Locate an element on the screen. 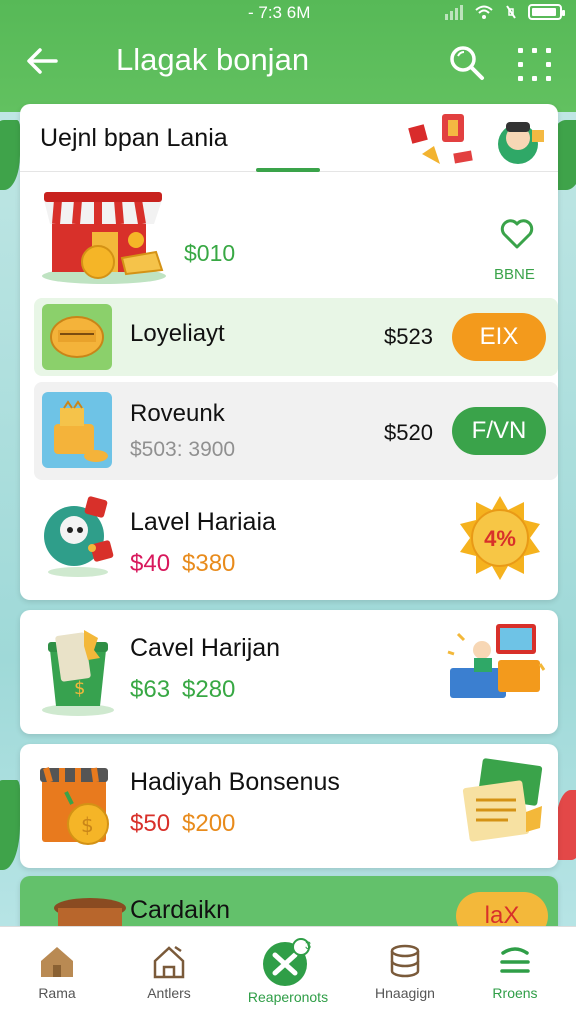 The height and width of the screenshot is (1024, 576). list-item: Loyeliayt $523 EΙX is located at coordinates (296, 337).